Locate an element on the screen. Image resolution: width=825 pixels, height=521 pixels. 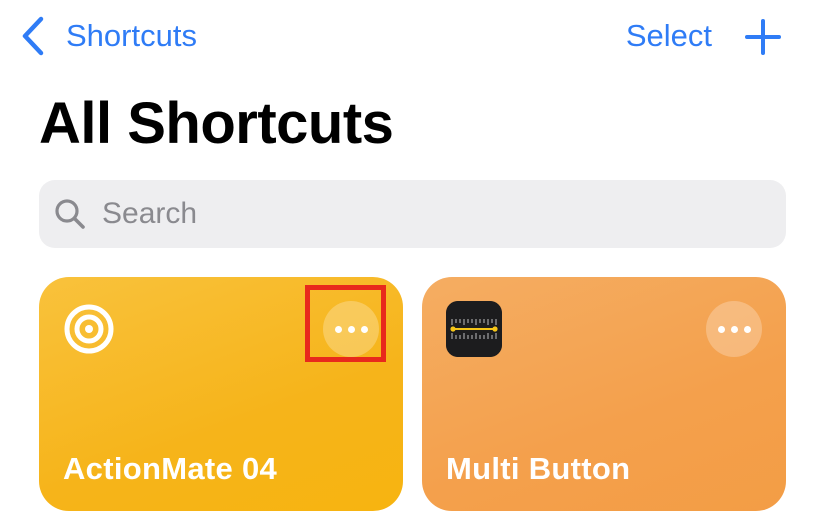
select-button: Select is located at coordinates (669, 36).